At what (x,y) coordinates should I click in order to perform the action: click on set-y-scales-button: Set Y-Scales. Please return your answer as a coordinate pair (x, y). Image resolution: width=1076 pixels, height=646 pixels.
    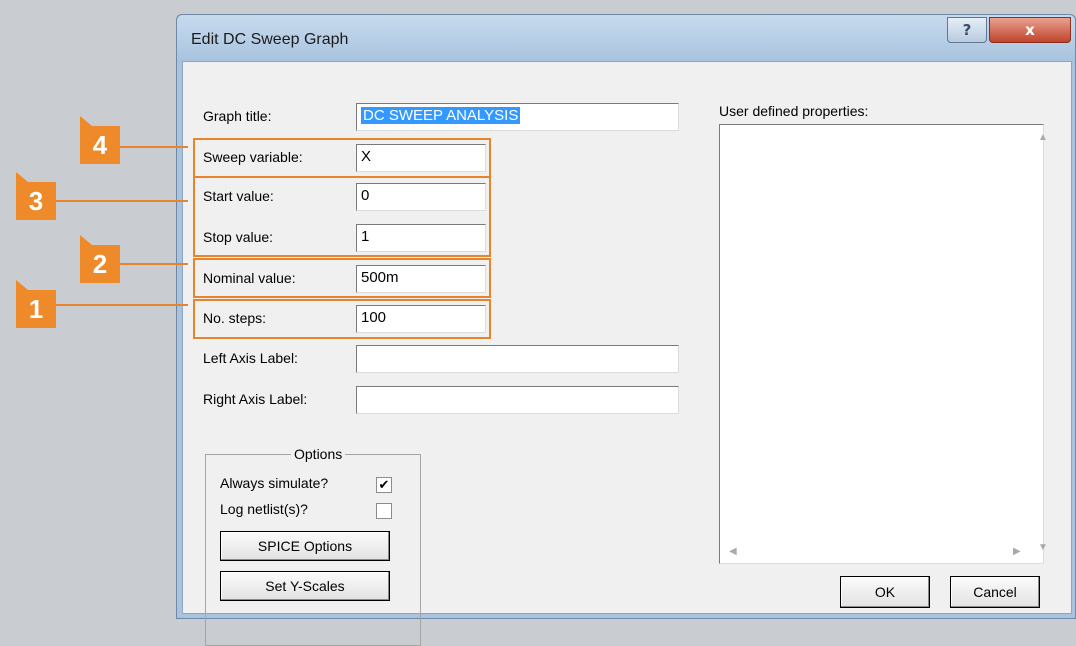
    Looking at the image, I should click on (305, 586).